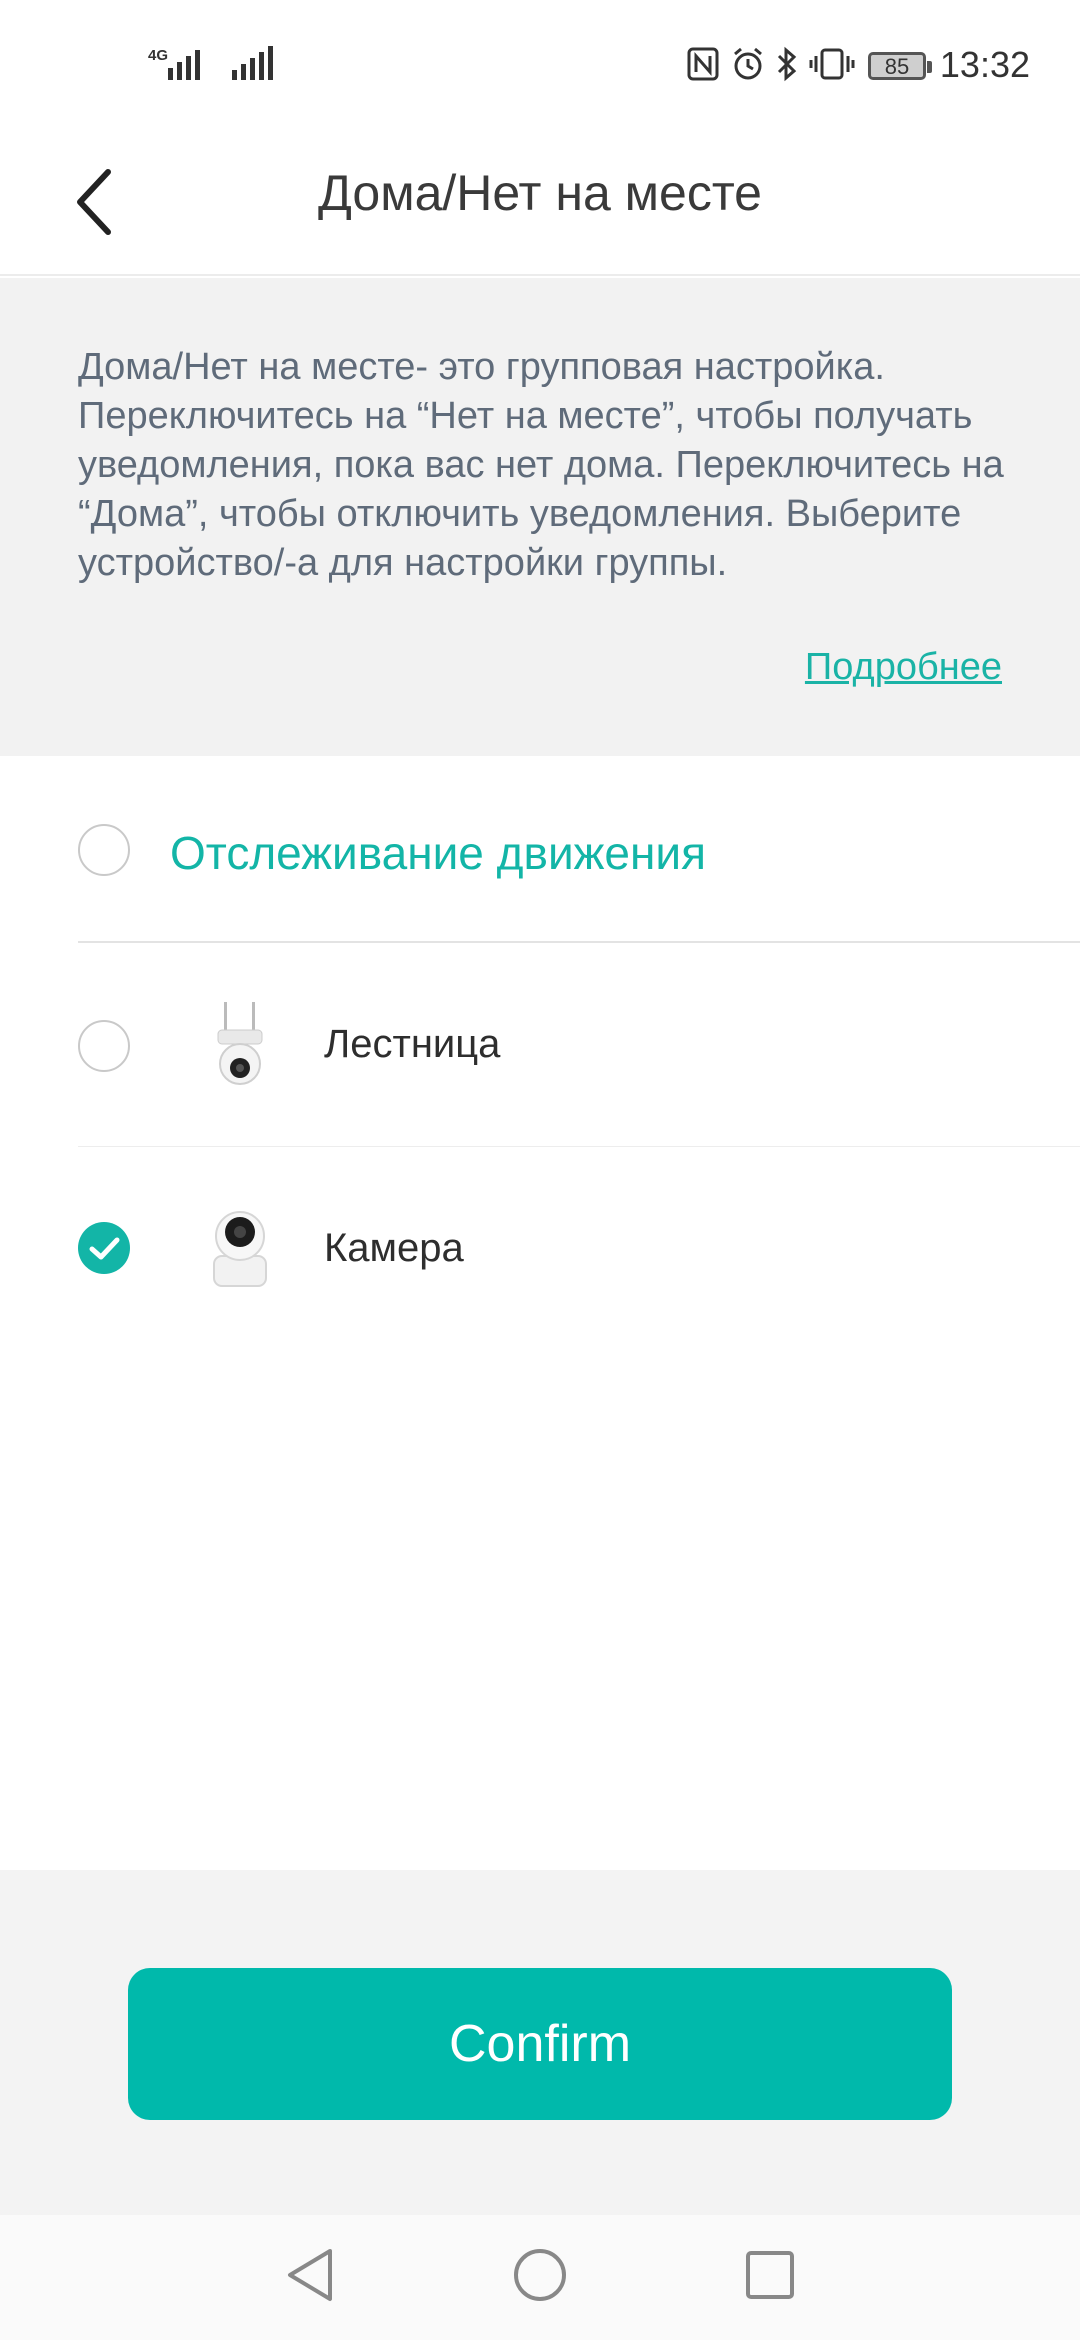 The width and height of the screenshot is (1080, 2340). Describe the element at coordinates (984, 64) in the screenshot. I see `clock: 13:32` at that location.